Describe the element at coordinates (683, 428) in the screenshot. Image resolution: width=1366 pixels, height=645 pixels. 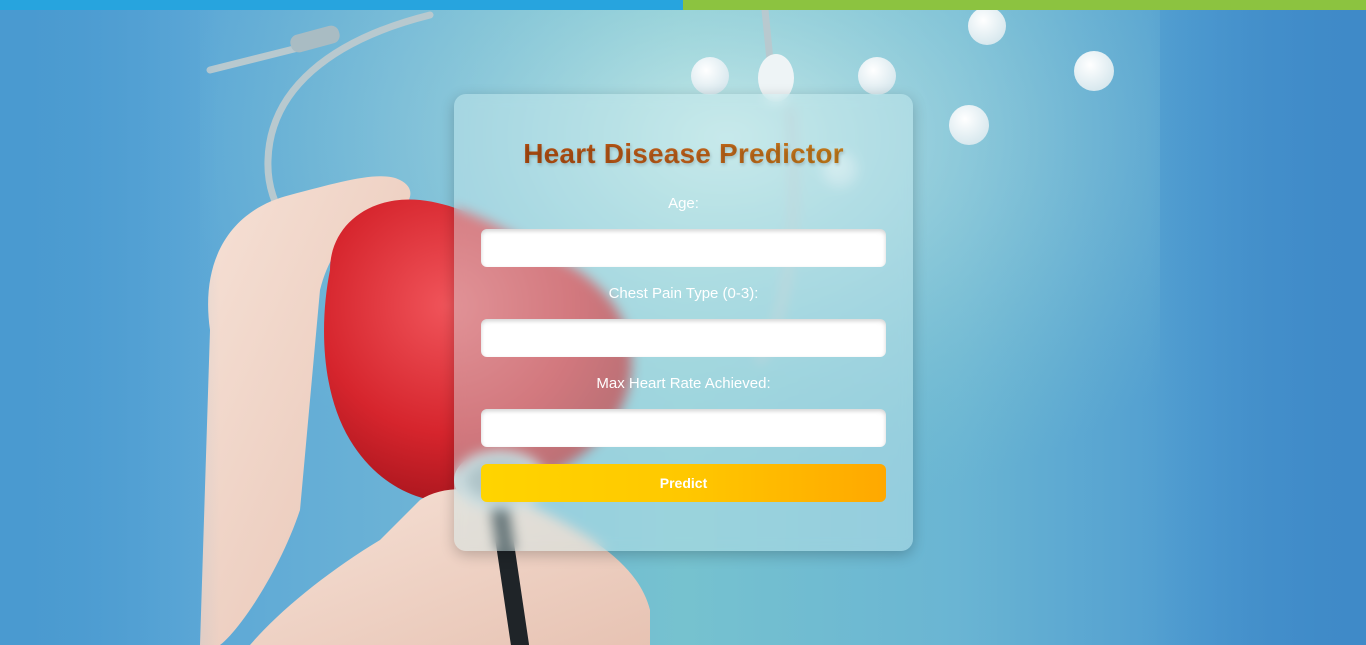
I see `max-heart-rate-input` at that location.